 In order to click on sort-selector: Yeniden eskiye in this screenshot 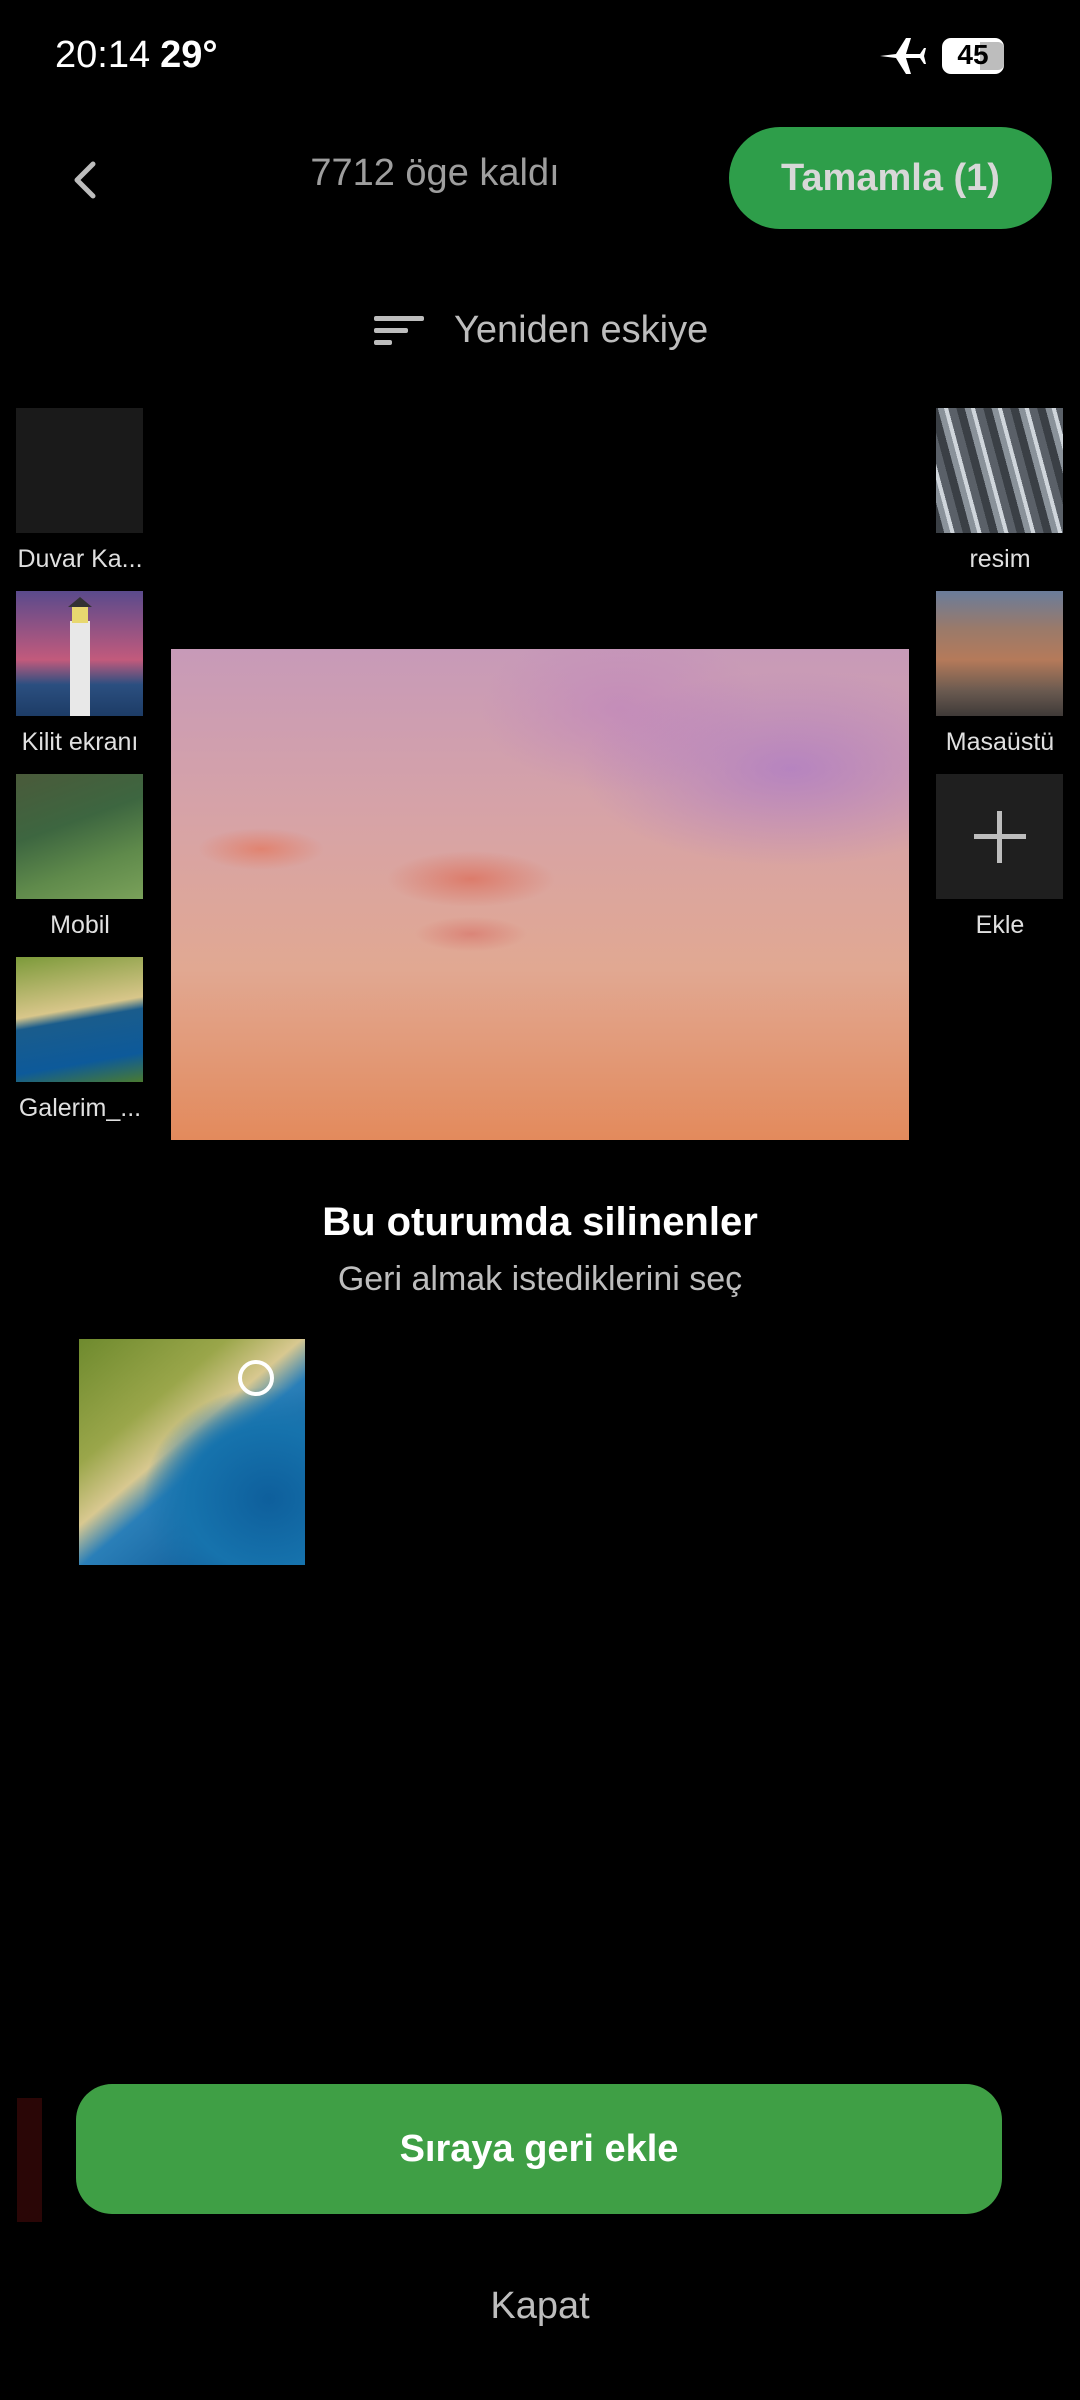, I will do `click(540, 330)`.